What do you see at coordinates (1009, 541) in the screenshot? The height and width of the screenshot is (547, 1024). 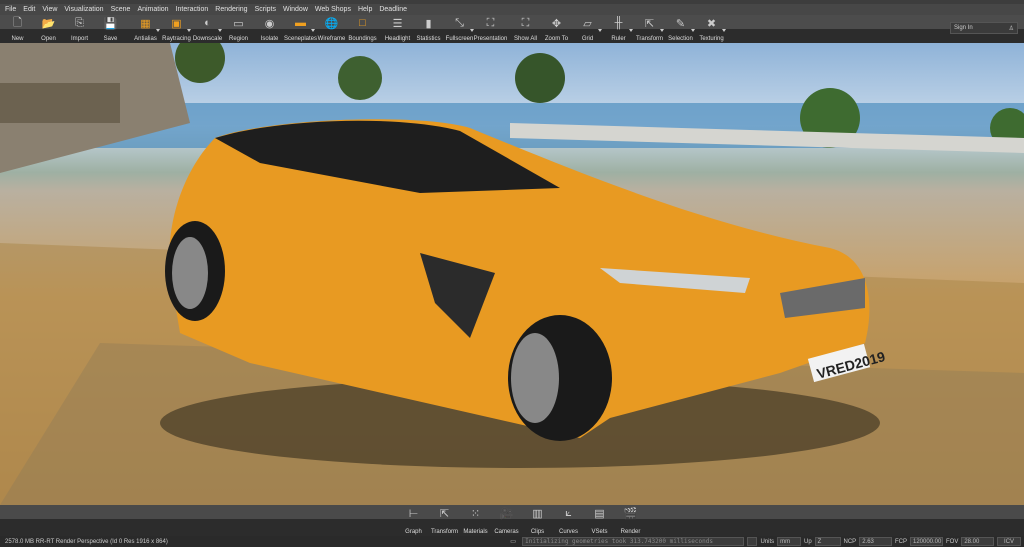 I see `icv-button: ICV` at bounding box center [1009, 541].